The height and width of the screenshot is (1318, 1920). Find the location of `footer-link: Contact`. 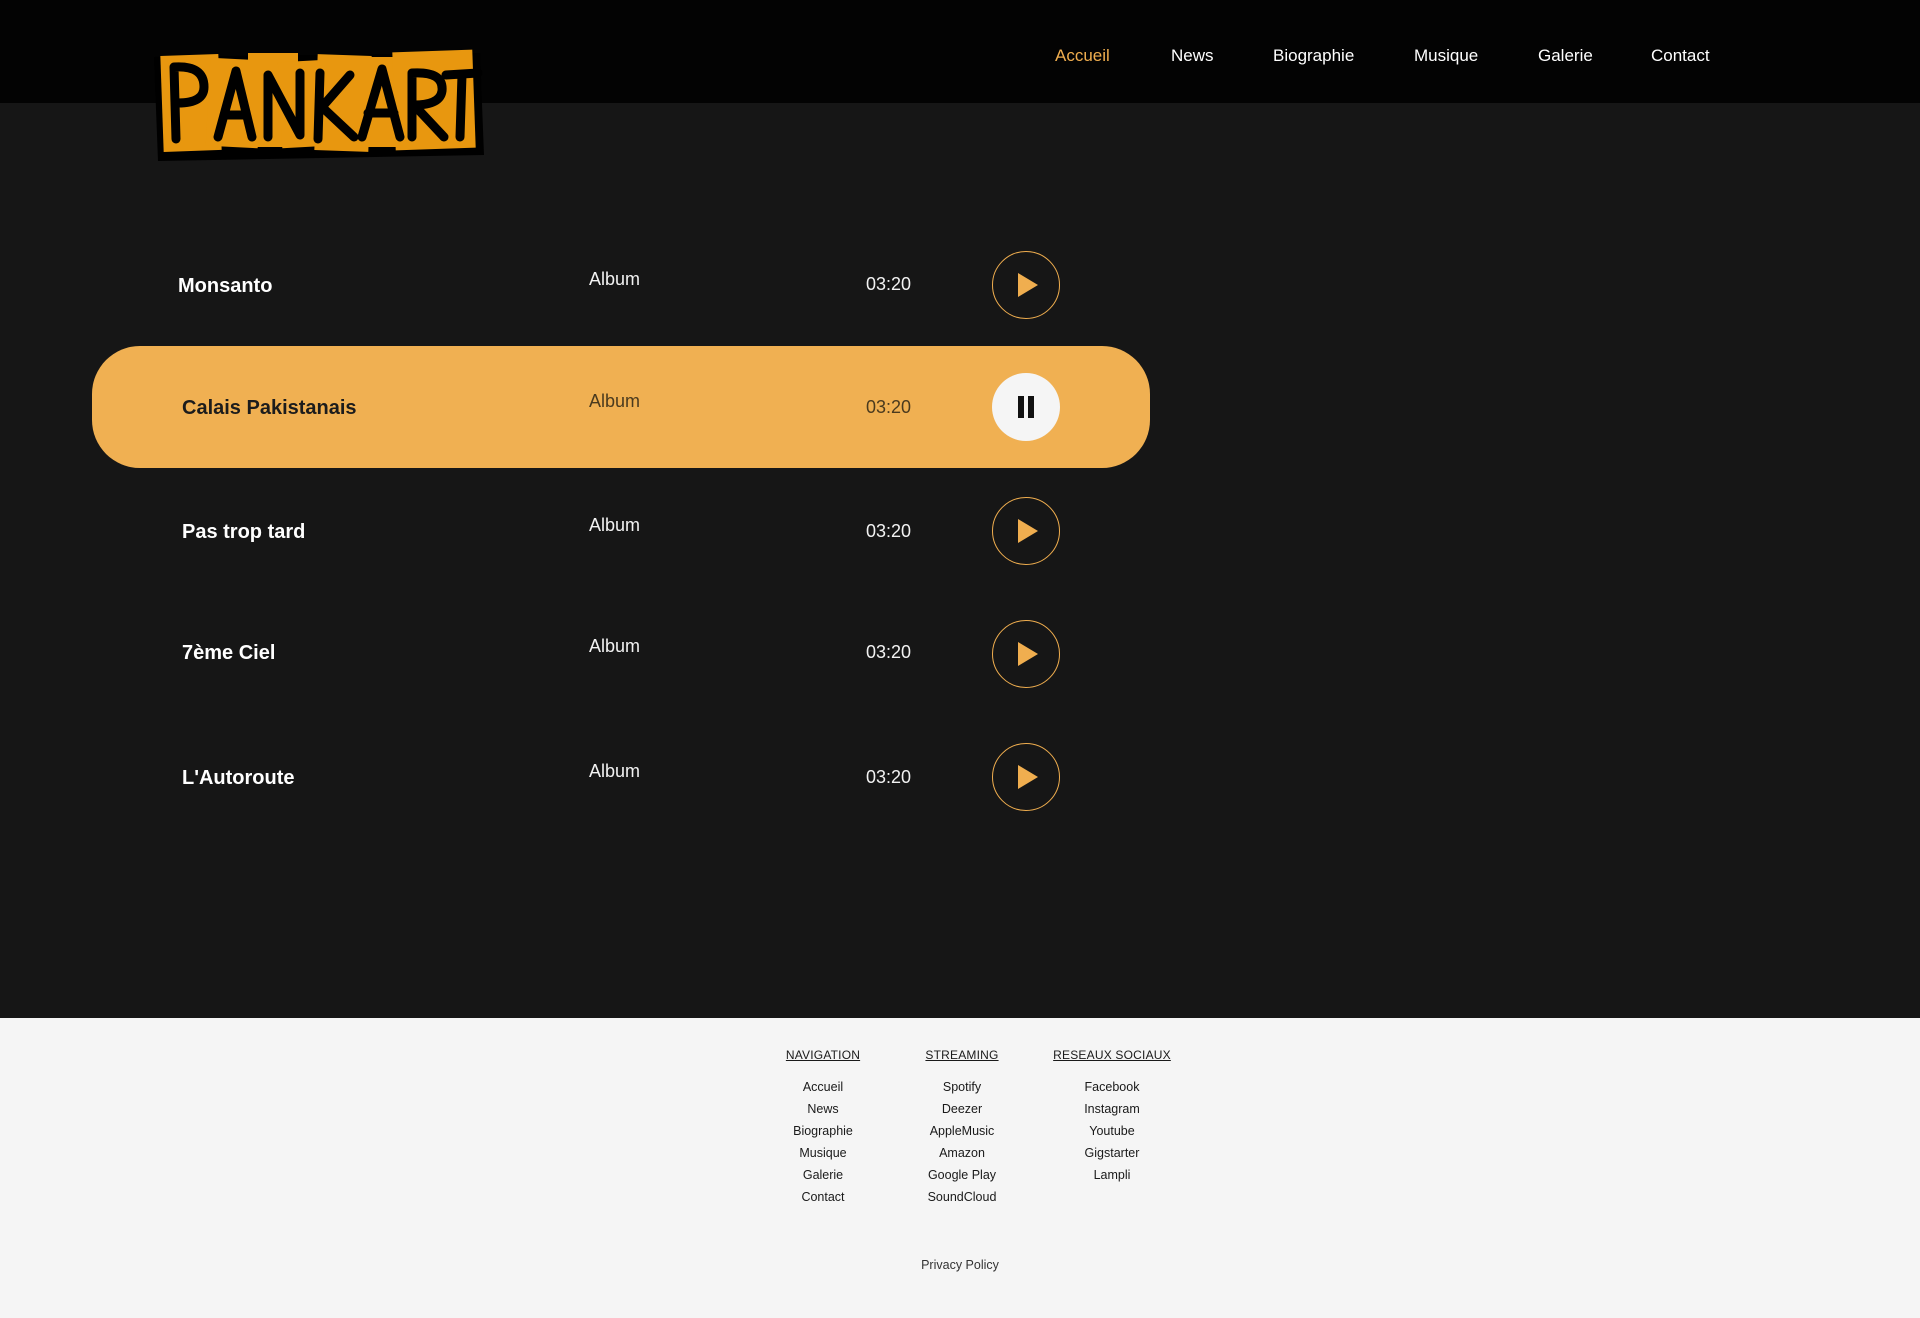

footer-link: Contact is located at coordinates (823, 1197).